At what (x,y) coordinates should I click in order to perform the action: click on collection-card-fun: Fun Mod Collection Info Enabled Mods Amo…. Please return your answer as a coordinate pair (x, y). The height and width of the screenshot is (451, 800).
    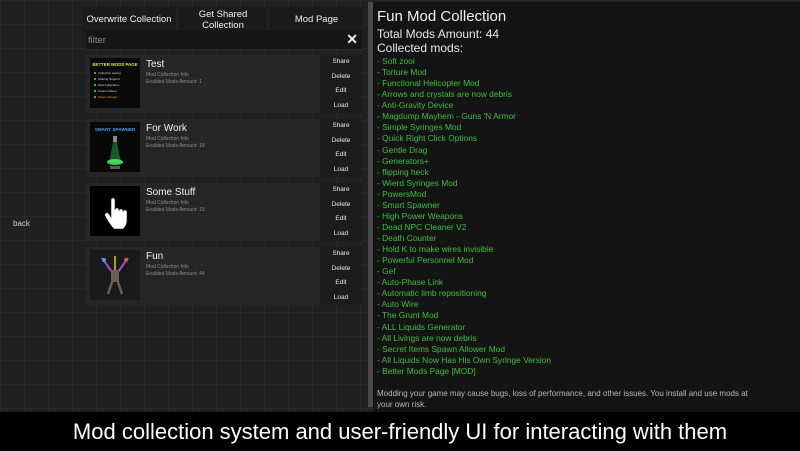
    Looking at the image, I should click on (224, 276).